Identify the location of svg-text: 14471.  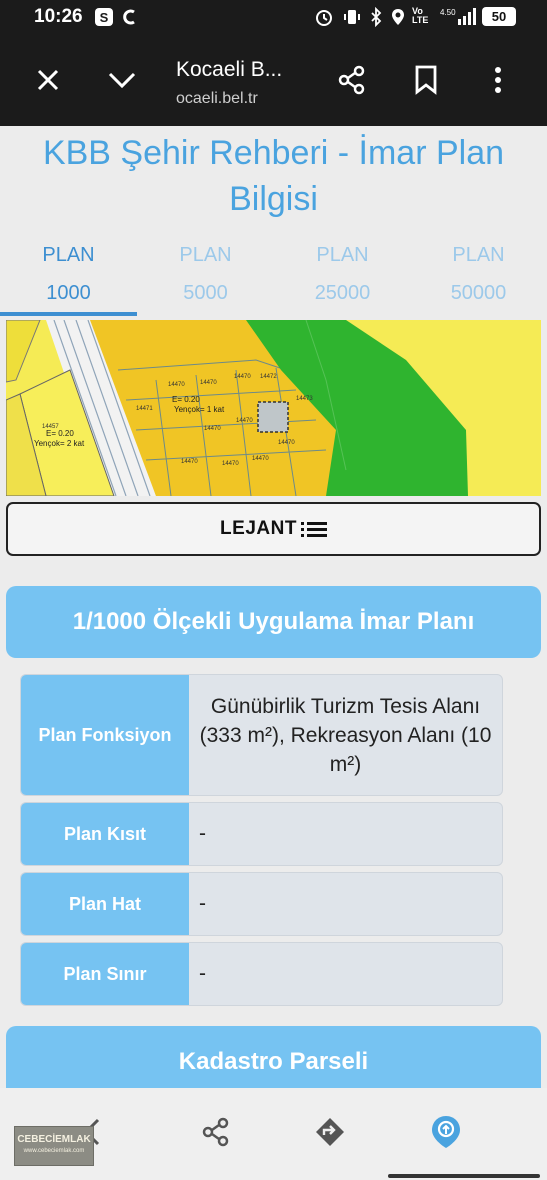
(144, 409).